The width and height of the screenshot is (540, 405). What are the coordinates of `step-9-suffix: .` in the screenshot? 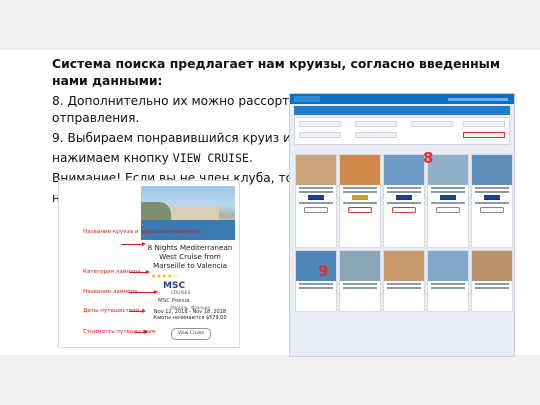 It's located at (250, 158).